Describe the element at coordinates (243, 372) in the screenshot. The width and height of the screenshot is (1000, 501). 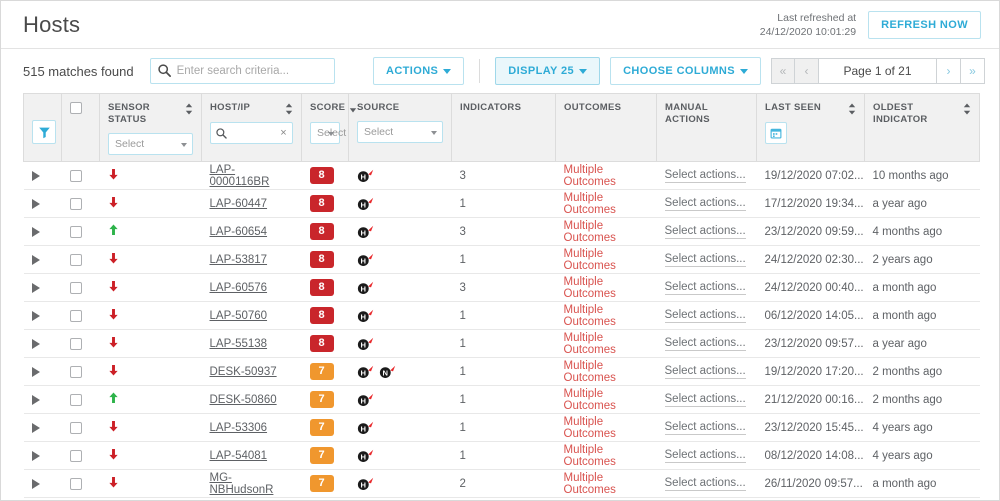
I see `host-link: DESK-50937` at that location.